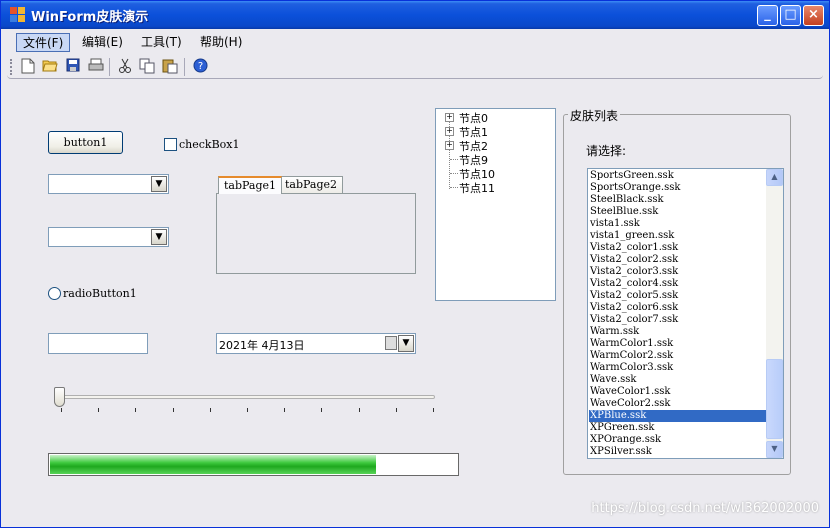  What do you see at coordinates (677, 428) in the screenshot?
I see `list-item: XPGreen.ssk` at bounding box center [677, 428].